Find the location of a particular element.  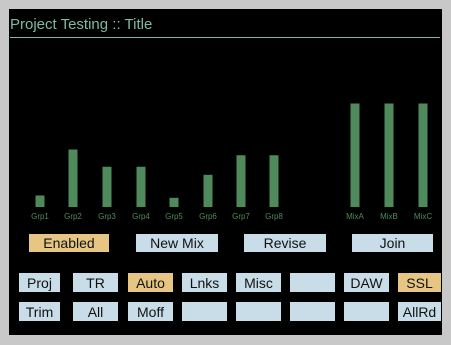

all-button: All is located at coordinates (95, 311).